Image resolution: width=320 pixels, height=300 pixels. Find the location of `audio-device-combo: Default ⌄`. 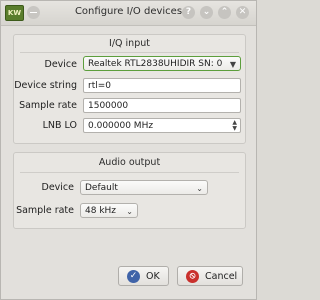

audio-device-combo: Default ⌄ is located at coordinates (144, 187).